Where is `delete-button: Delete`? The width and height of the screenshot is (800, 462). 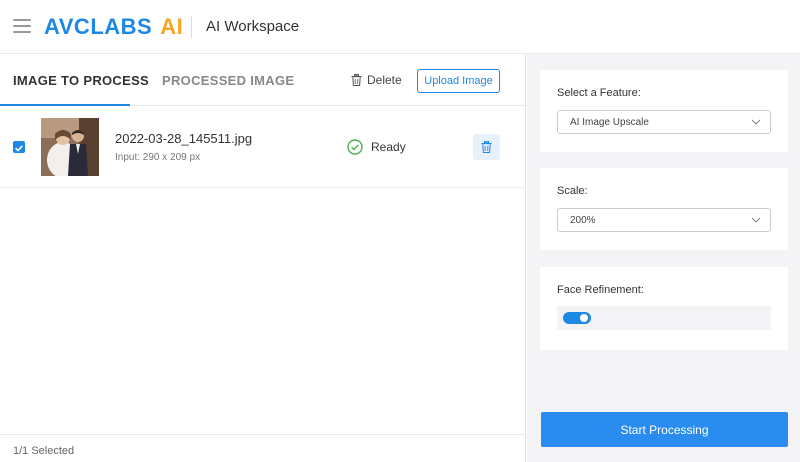
delete-button: Delete is located at coordinates (376, 80).